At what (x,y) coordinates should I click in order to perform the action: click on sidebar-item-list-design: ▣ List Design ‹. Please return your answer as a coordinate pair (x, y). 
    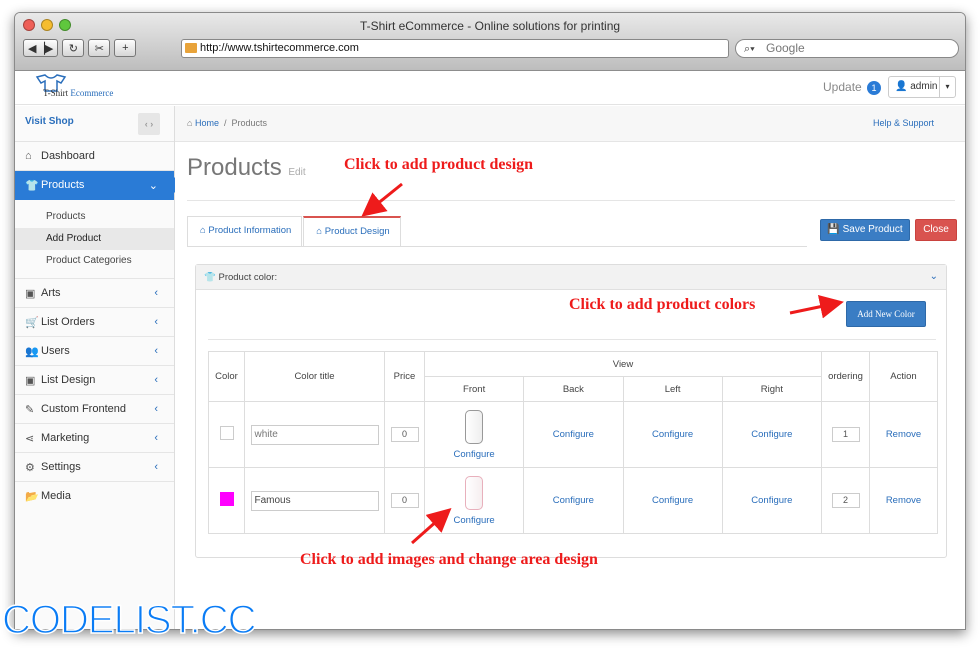
    Looking at the image, I should click on (94, 380).